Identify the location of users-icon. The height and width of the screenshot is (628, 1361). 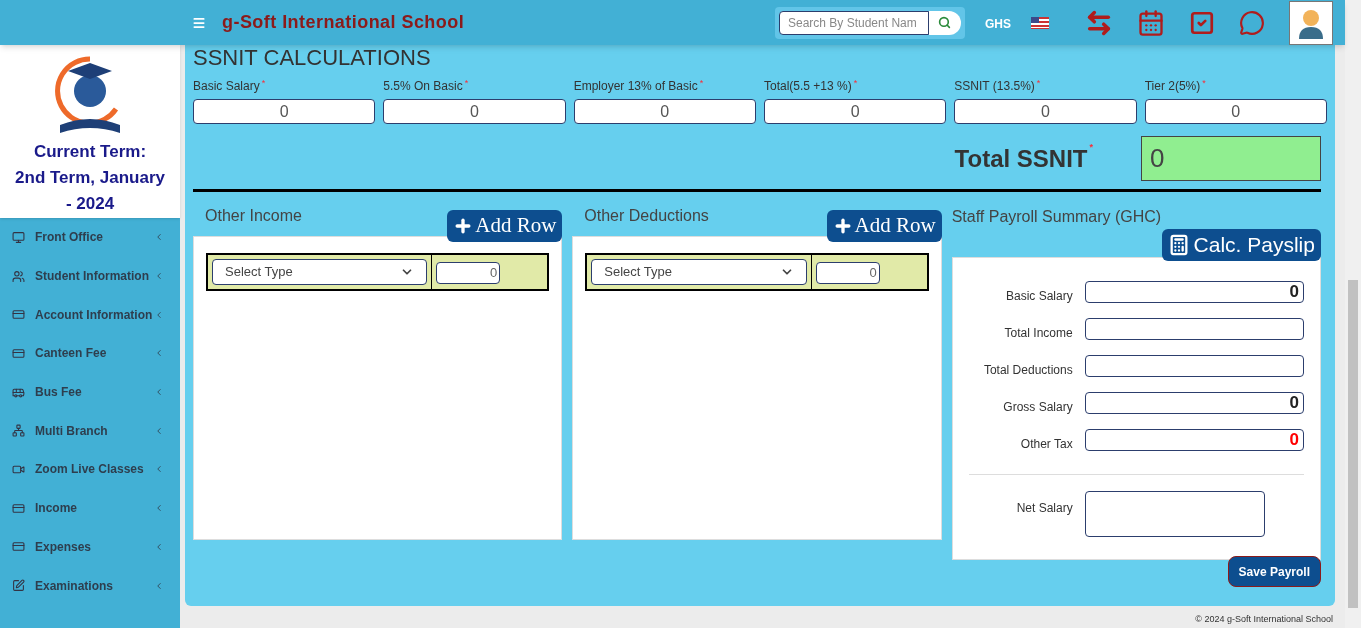
(18, 276).